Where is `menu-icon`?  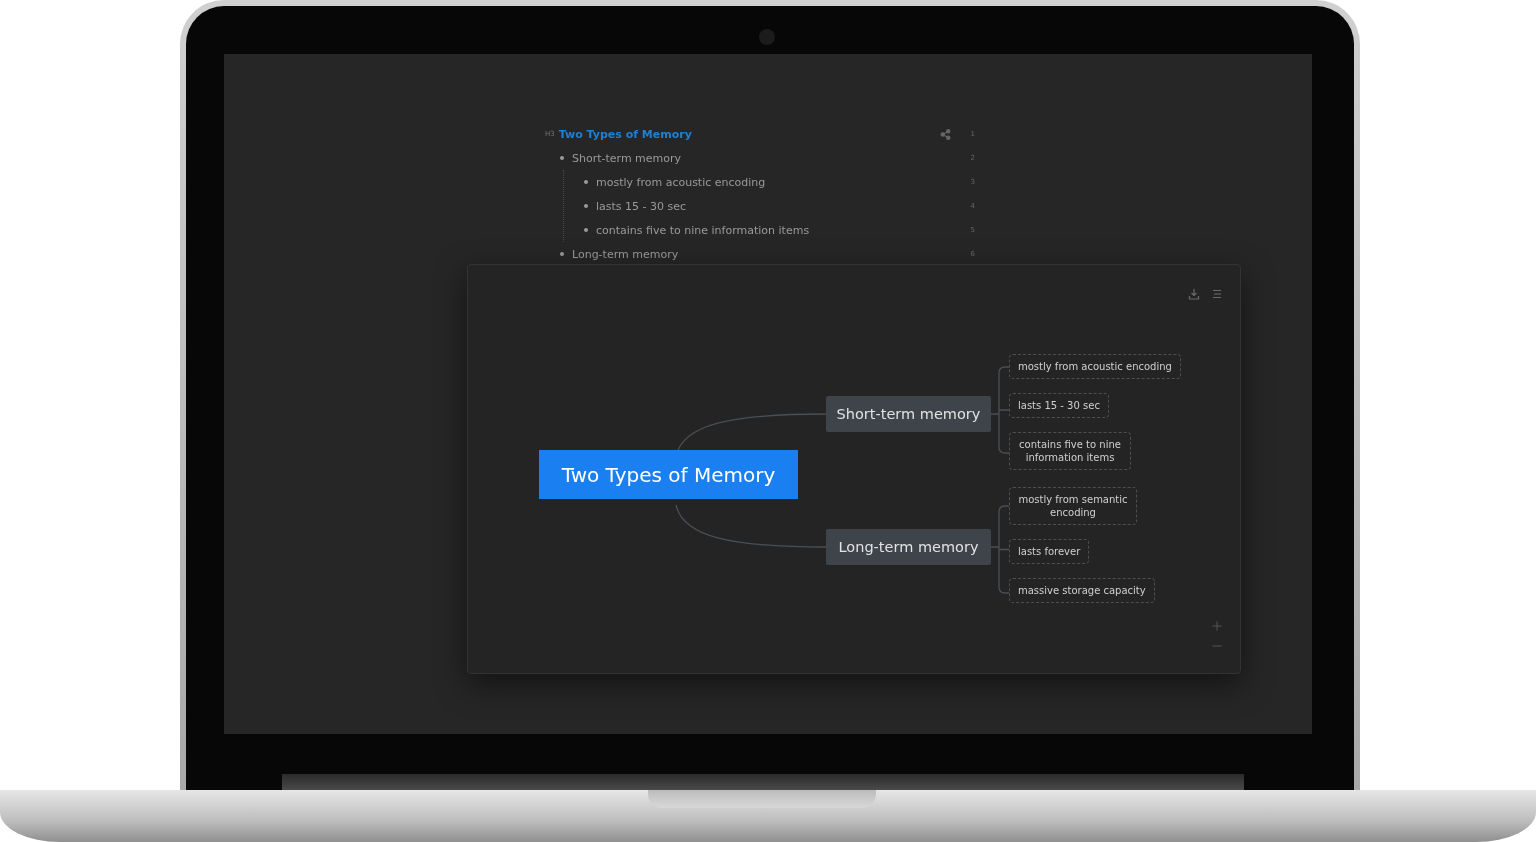
menu-icon is located at coordinates (1217, 294).